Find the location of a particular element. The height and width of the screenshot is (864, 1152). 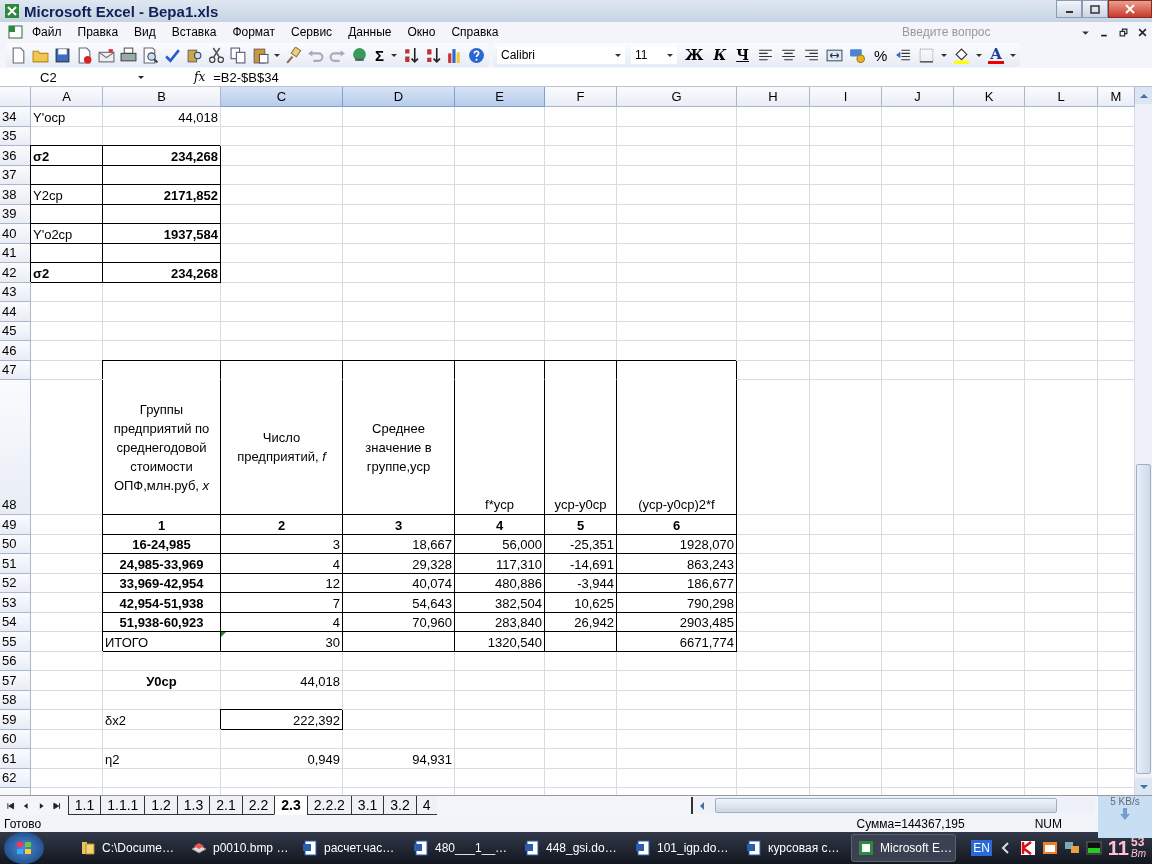

scroll-left-icon is located at coordinates (701, 805).